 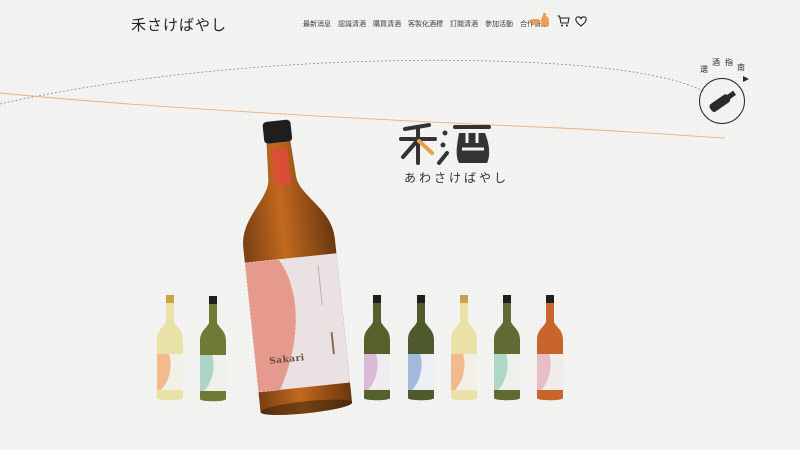 I want to click on bottle-icon, so click(x=723, y=101).